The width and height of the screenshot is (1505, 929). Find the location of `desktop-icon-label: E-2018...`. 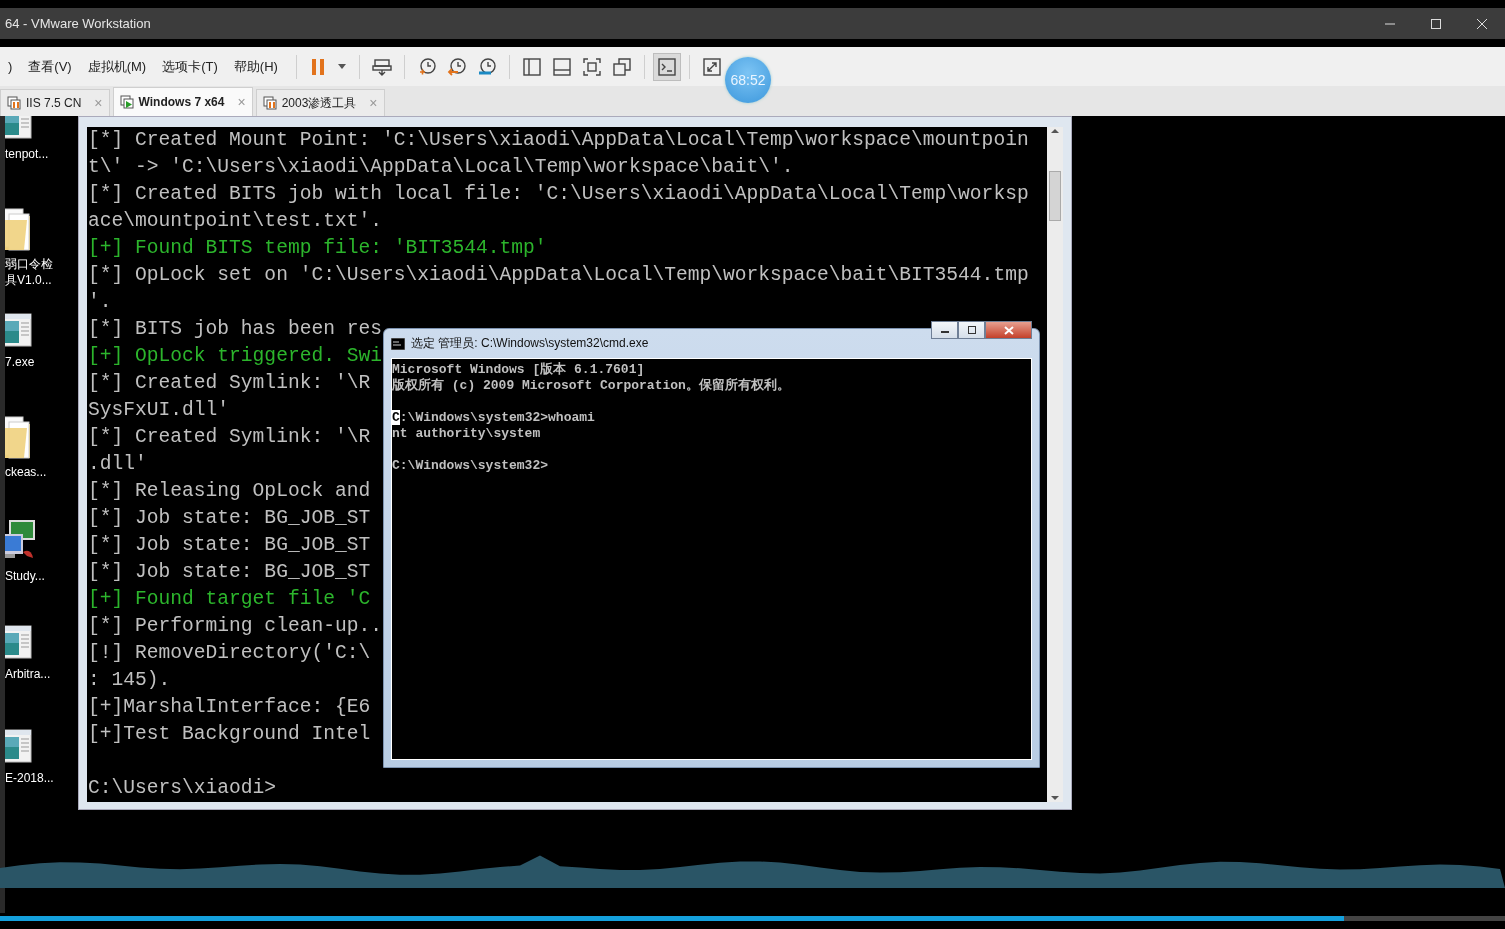

desktop-icon-label: E-2018... is located at coordinates (29, 778).